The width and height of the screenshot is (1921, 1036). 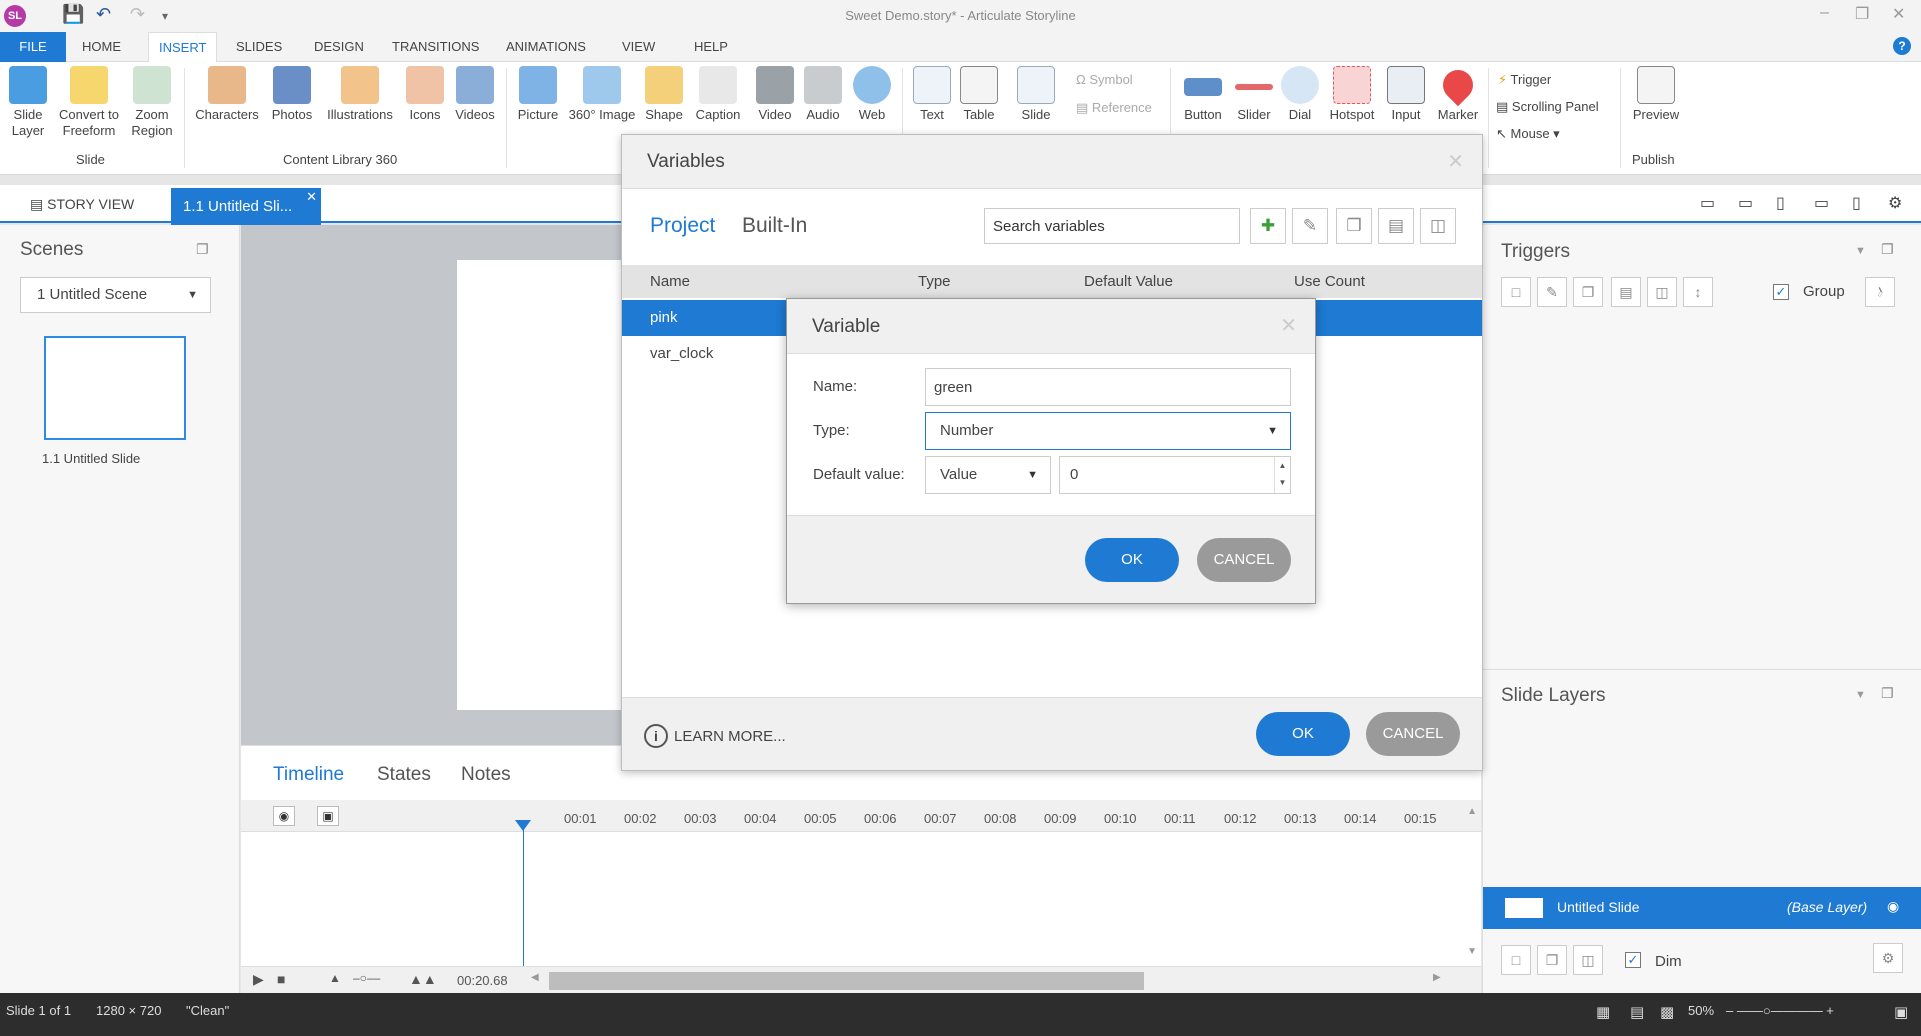 I want to click on edit-trigger-icon: ✎, so click(x=1552, y=292).